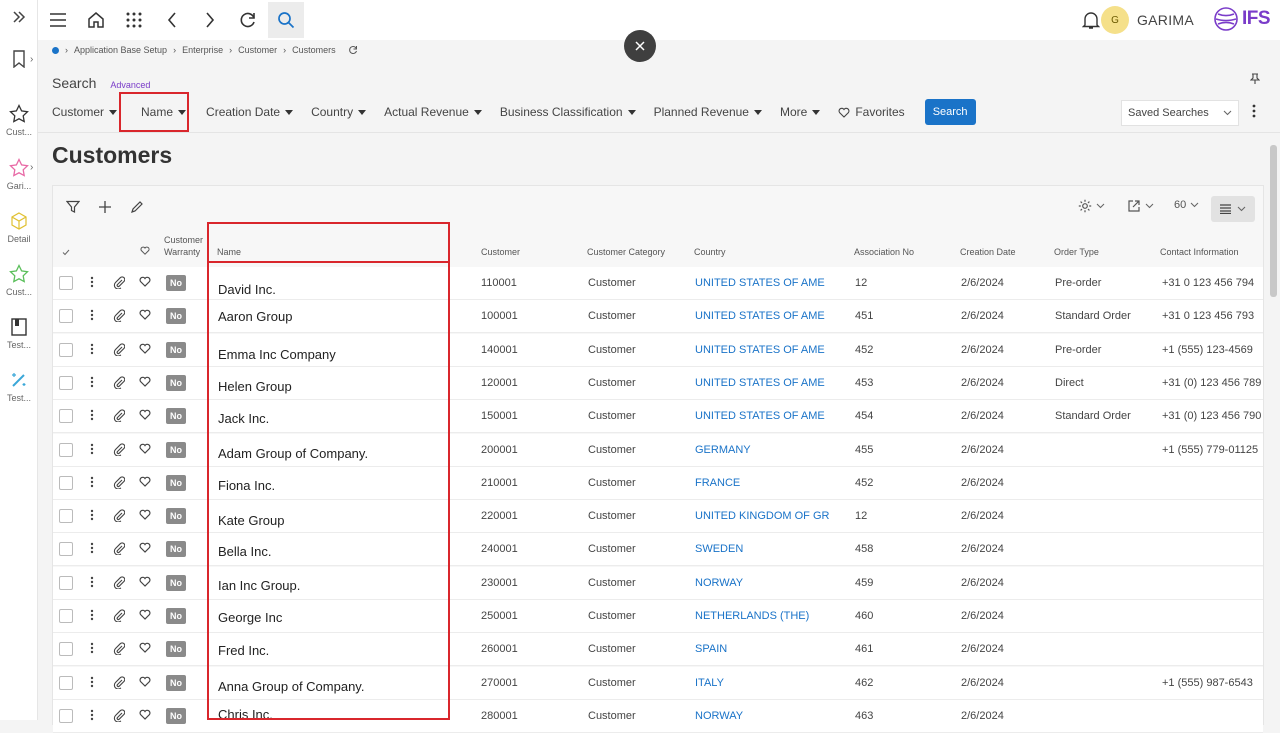 This screenshot has width=1280, height=733. I want to click on breadcrumb-item: Customer, so click(257, 50).